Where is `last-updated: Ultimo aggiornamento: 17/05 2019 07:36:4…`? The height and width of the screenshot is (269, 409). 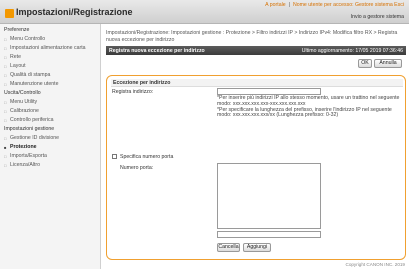 last-updated: Ultimo aggiornamento: 17/05 2019 07:36:4… is located at coordinates (352, 51).